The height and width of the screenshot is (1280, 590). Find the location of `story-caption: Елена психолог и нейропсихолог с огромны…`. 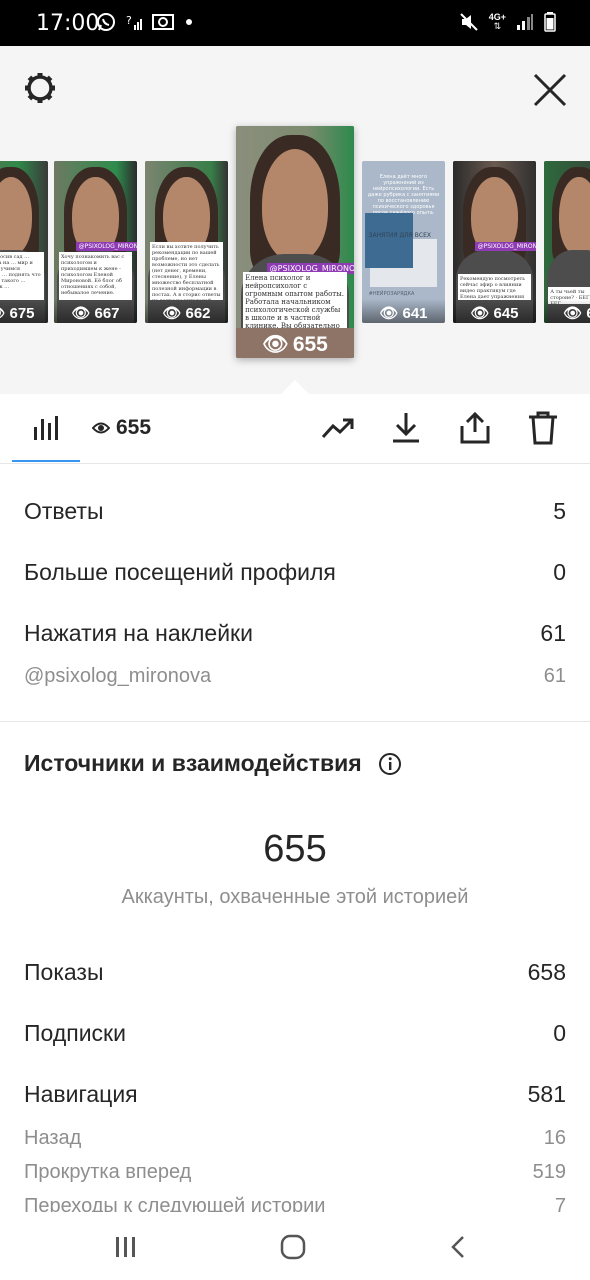

story-caption: Елена психолог и нейропсихолог с огромны… is located at coordinates (295, 300).